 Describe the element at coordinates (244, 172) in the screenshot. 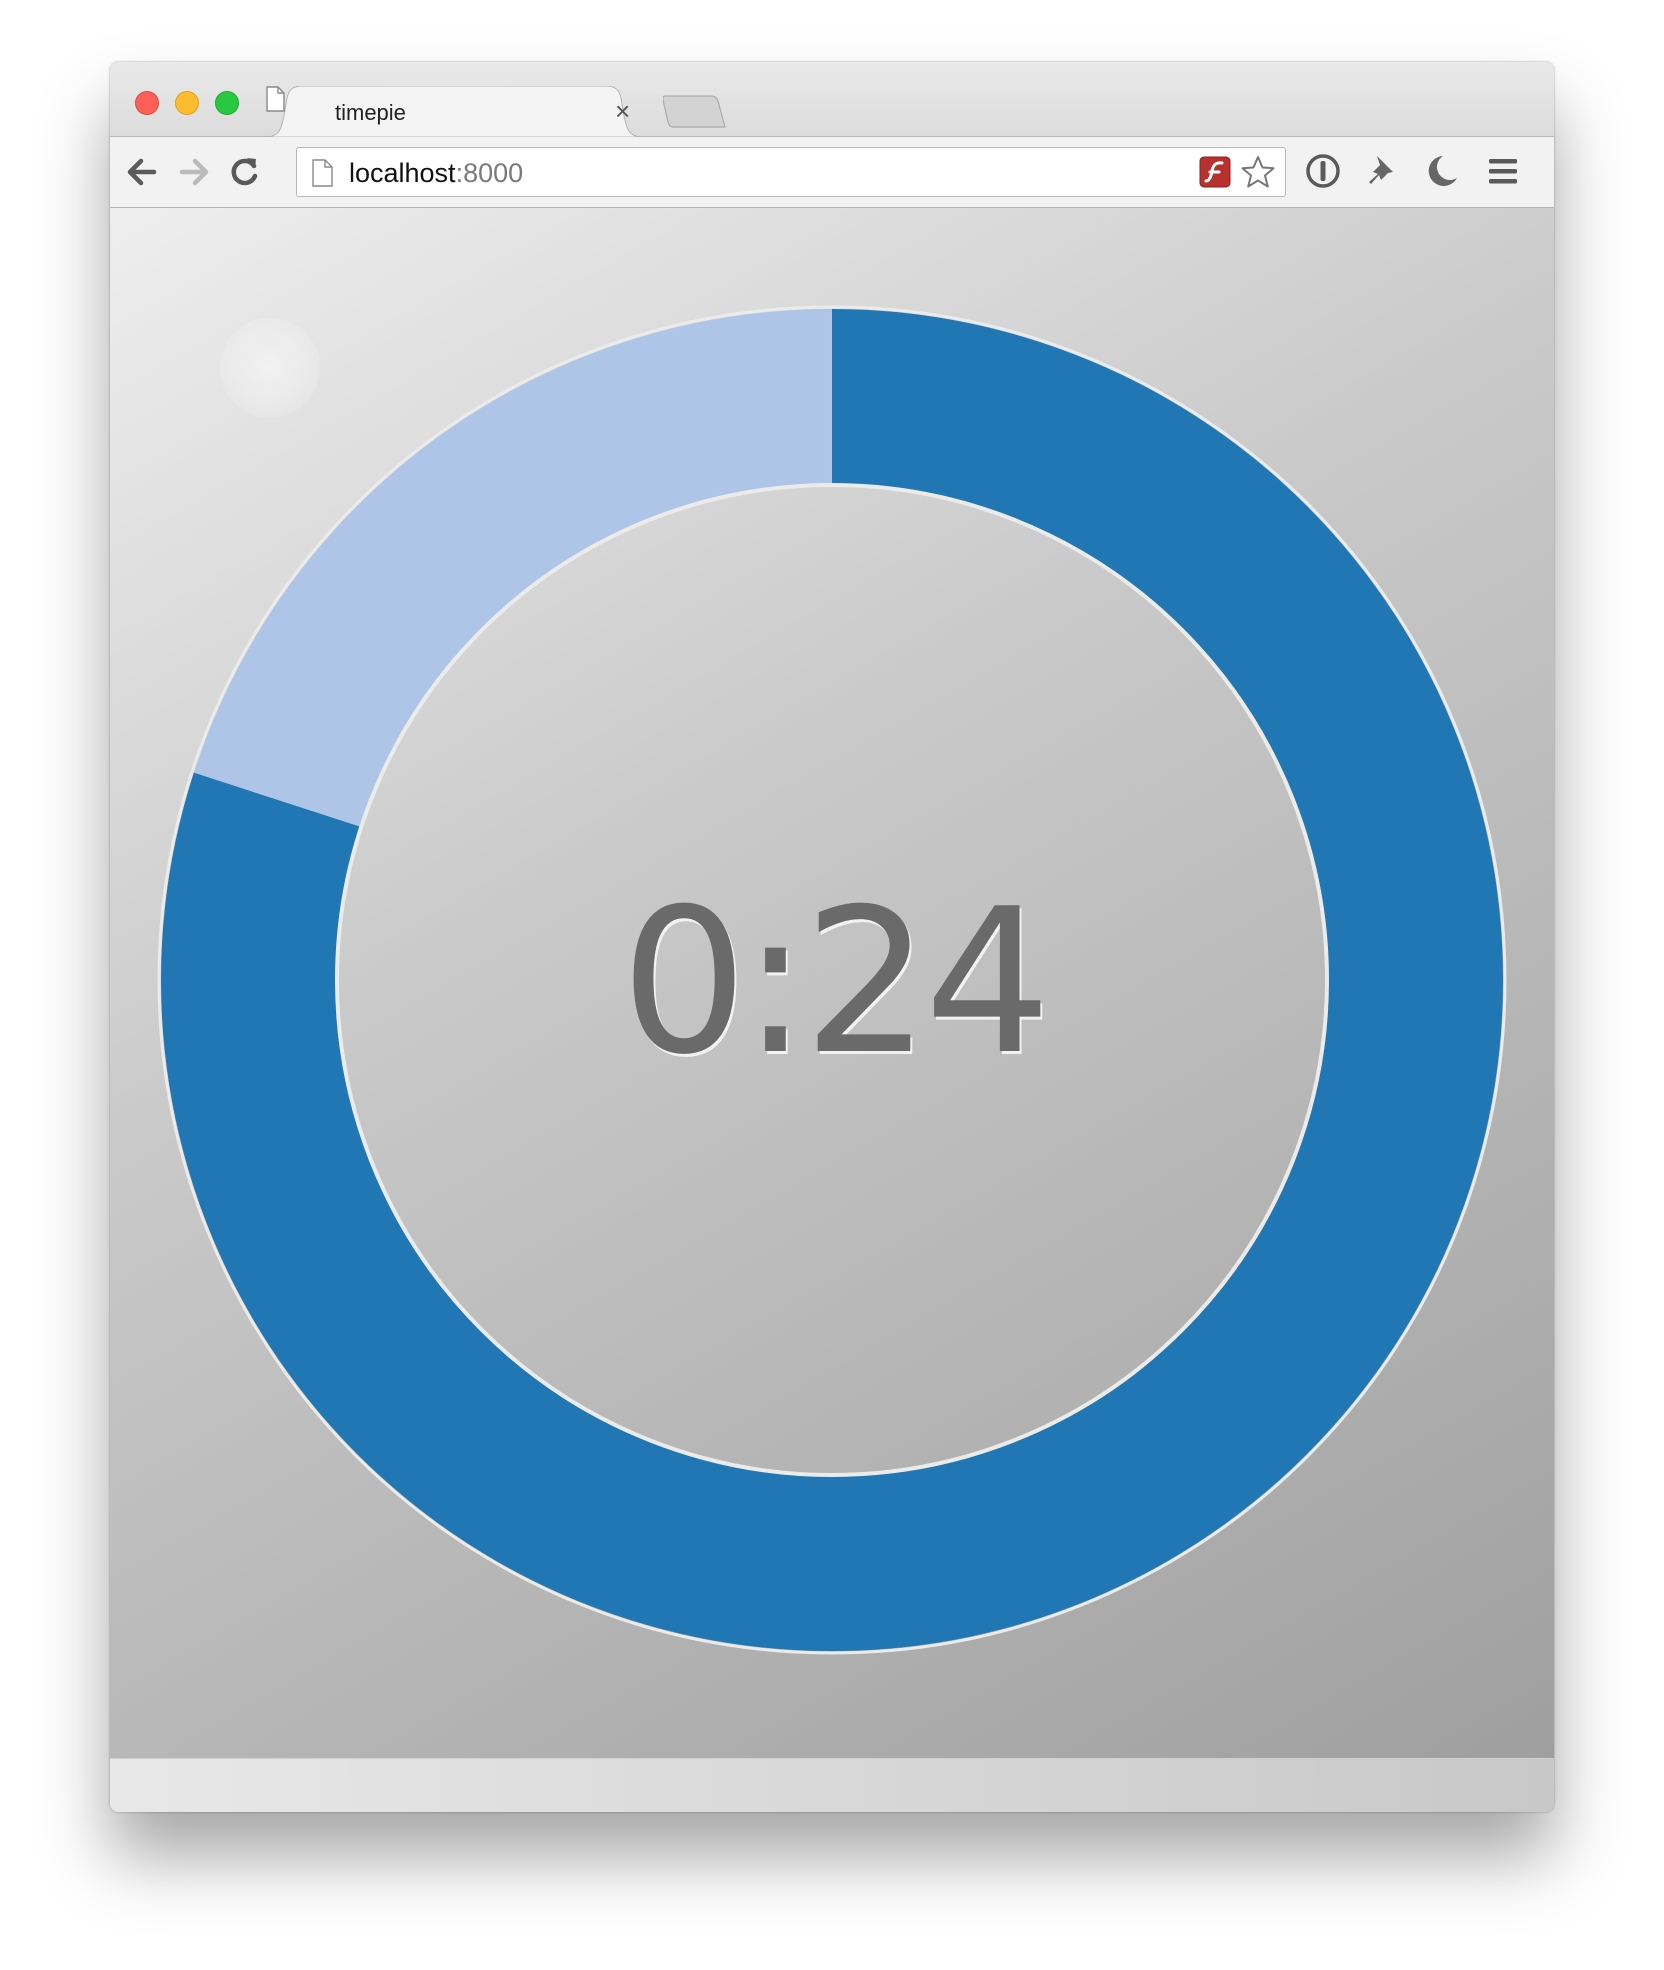

I see `reload-icon` at that location.